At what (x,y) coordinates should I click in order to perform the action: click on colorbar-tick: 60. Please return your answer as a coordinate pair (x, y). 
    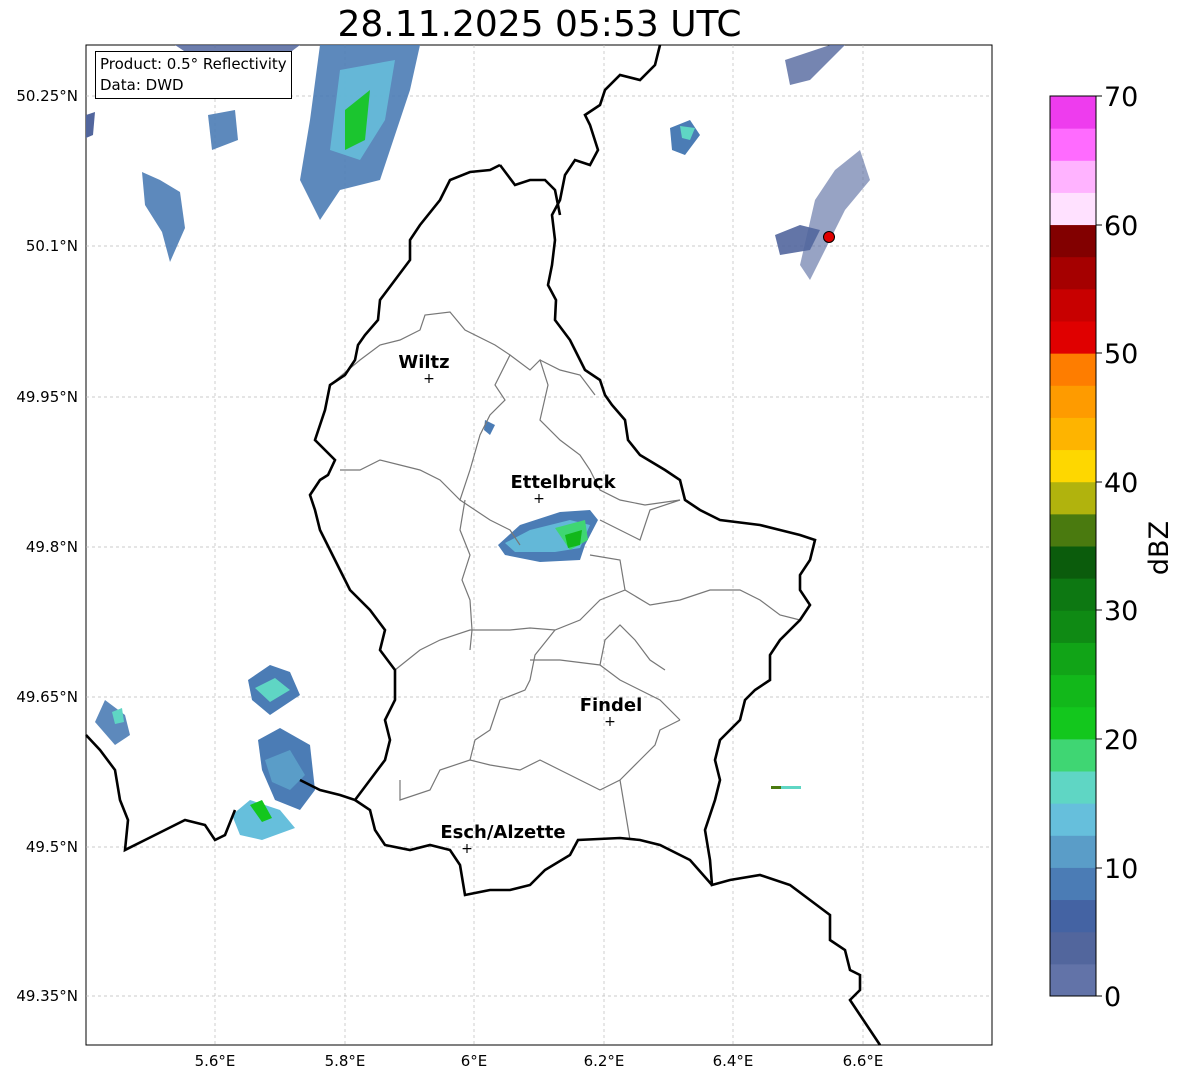
    Looking at the image, I should click on (1121, 226).